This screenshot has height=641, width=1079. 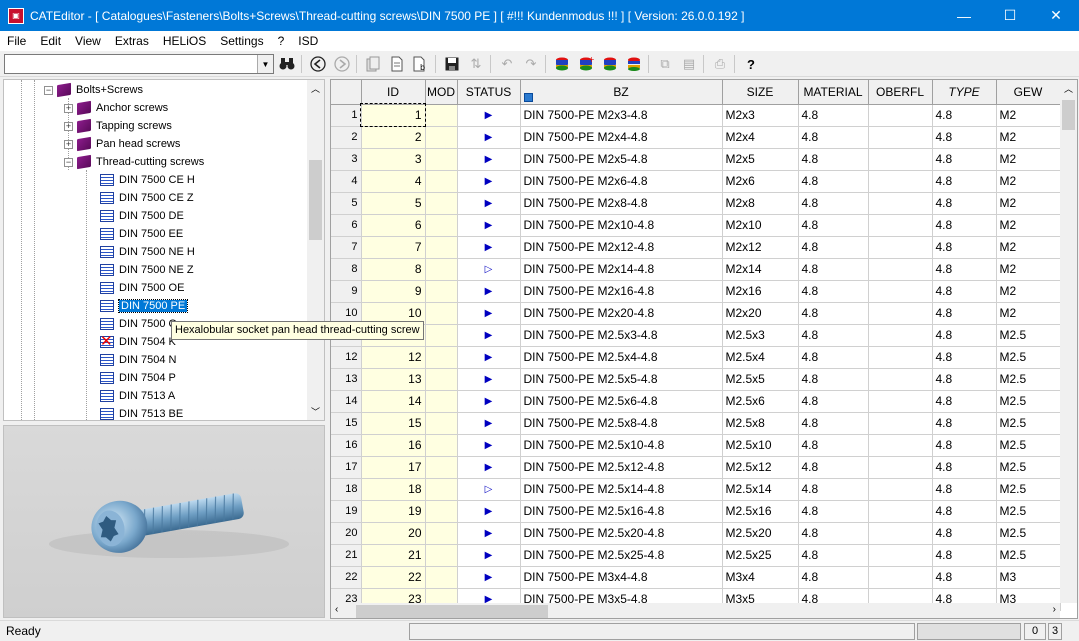 What do you see at coordinates (760, 357) in the screenshot?
I see `cell-size: M2.5x4` at bounding box center [760, 357].